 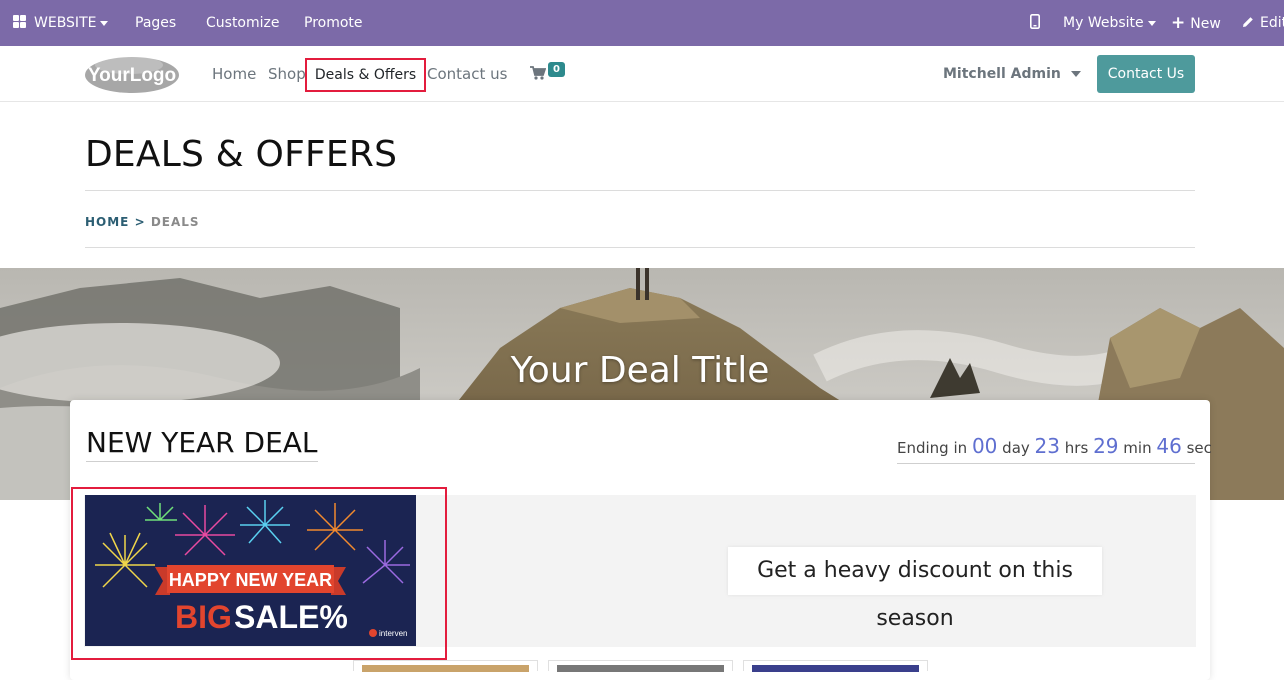 What do you see at coordinates (1178, 23) in the screenshot?
I see `plus-icon: +` at bounding box center [1178, 23].